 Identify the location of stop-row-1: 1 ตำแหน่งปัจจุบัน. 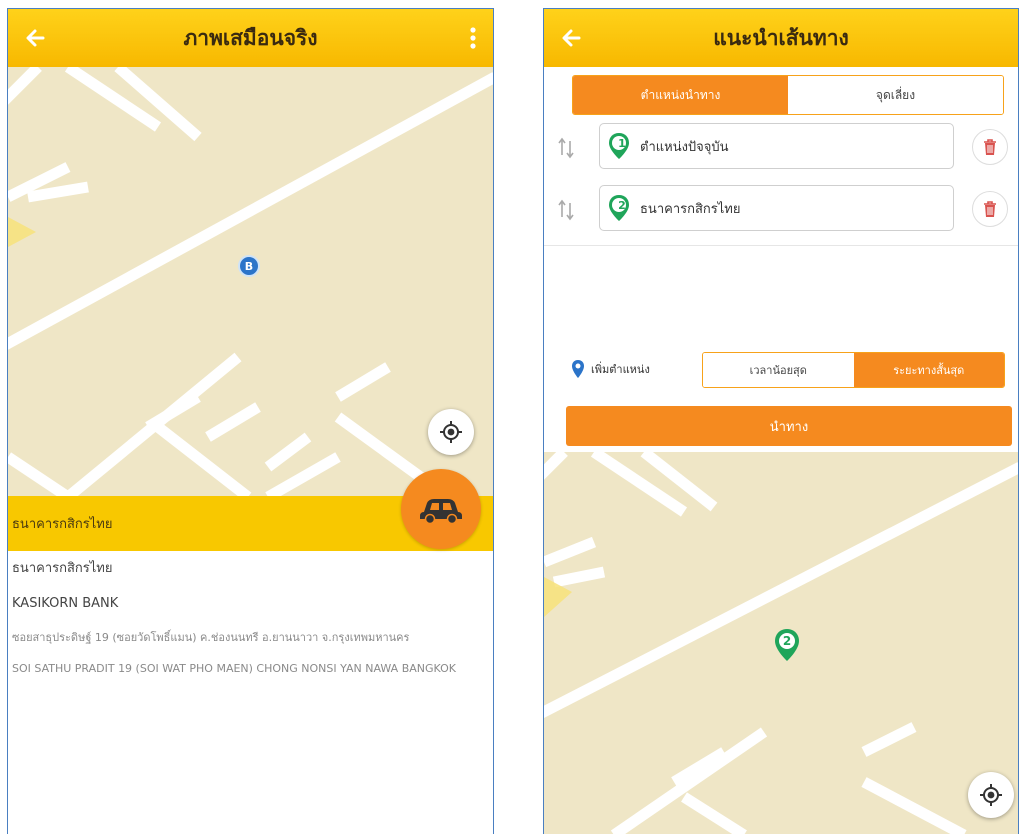
(781, 148).